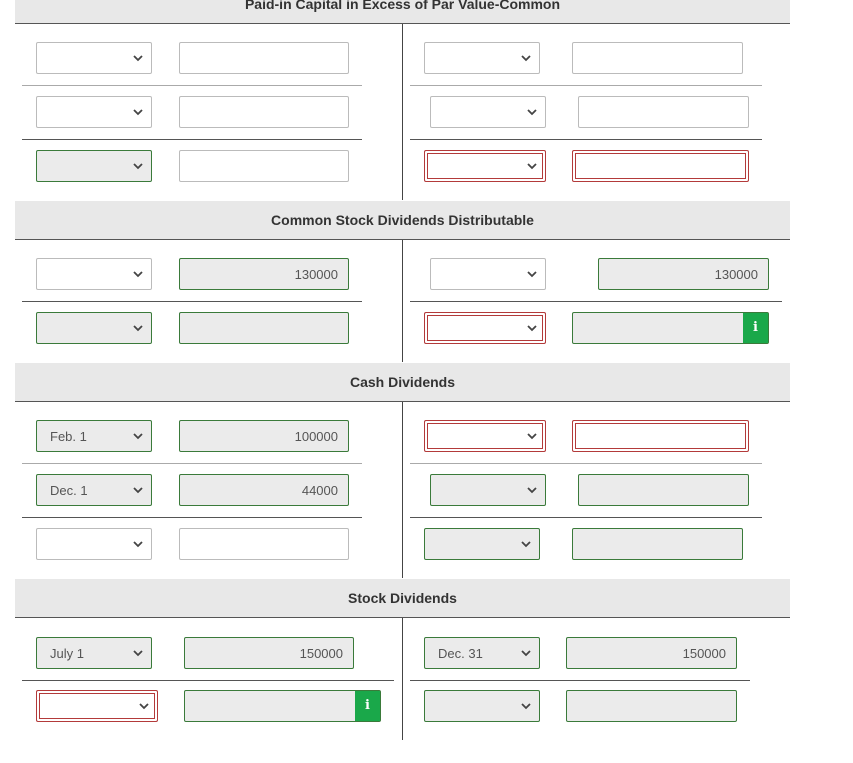 The width and height of the screenshot is (853, 763). I want to click on debit-amount-input: 100000, so click(264, 436).